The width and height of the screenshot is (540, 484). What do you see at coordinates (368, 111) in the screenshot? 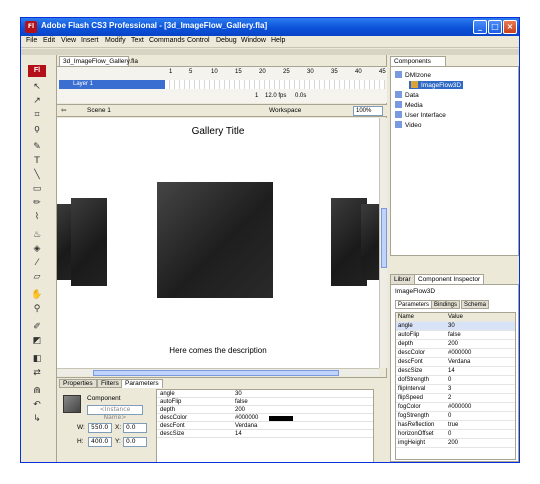
I see `zoom-select: 100%` at bounding box center [368, 111].